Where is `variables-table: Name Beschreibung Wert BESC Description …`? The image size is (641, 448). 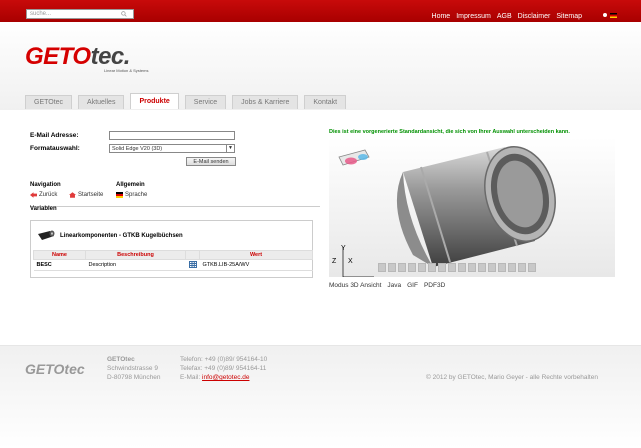 variables-table: Name Beschreibung Wert BESC Description … is located at coordinates (173, 260).